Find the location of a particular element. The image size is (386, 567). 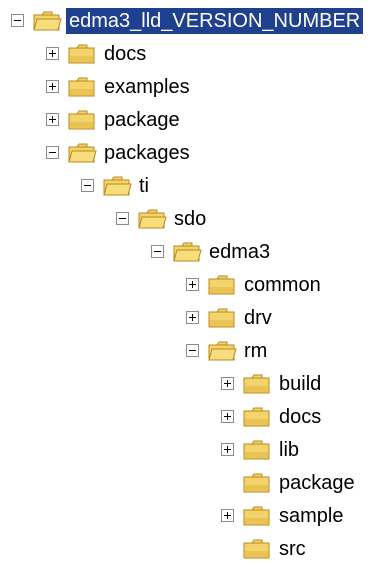

tree-item: lib is located at coordinates (261, 449).